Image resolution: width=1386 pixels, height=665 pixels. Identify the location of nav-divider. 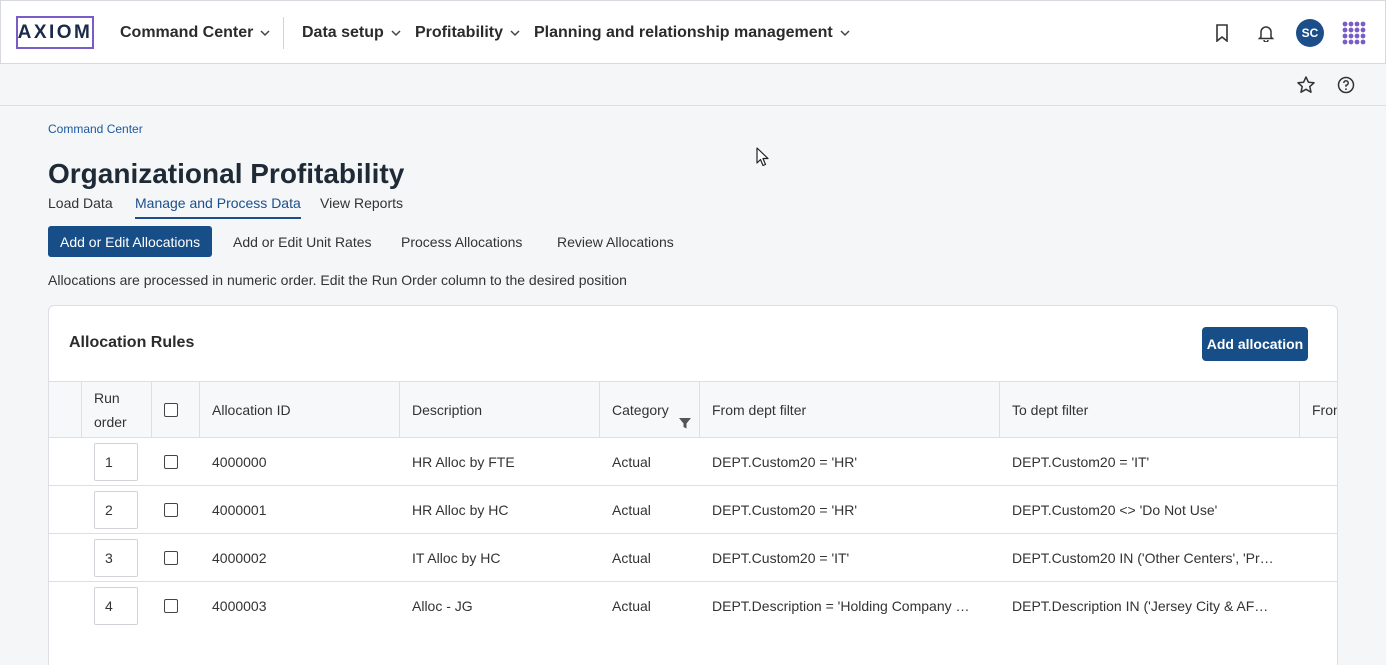
(283, 33).